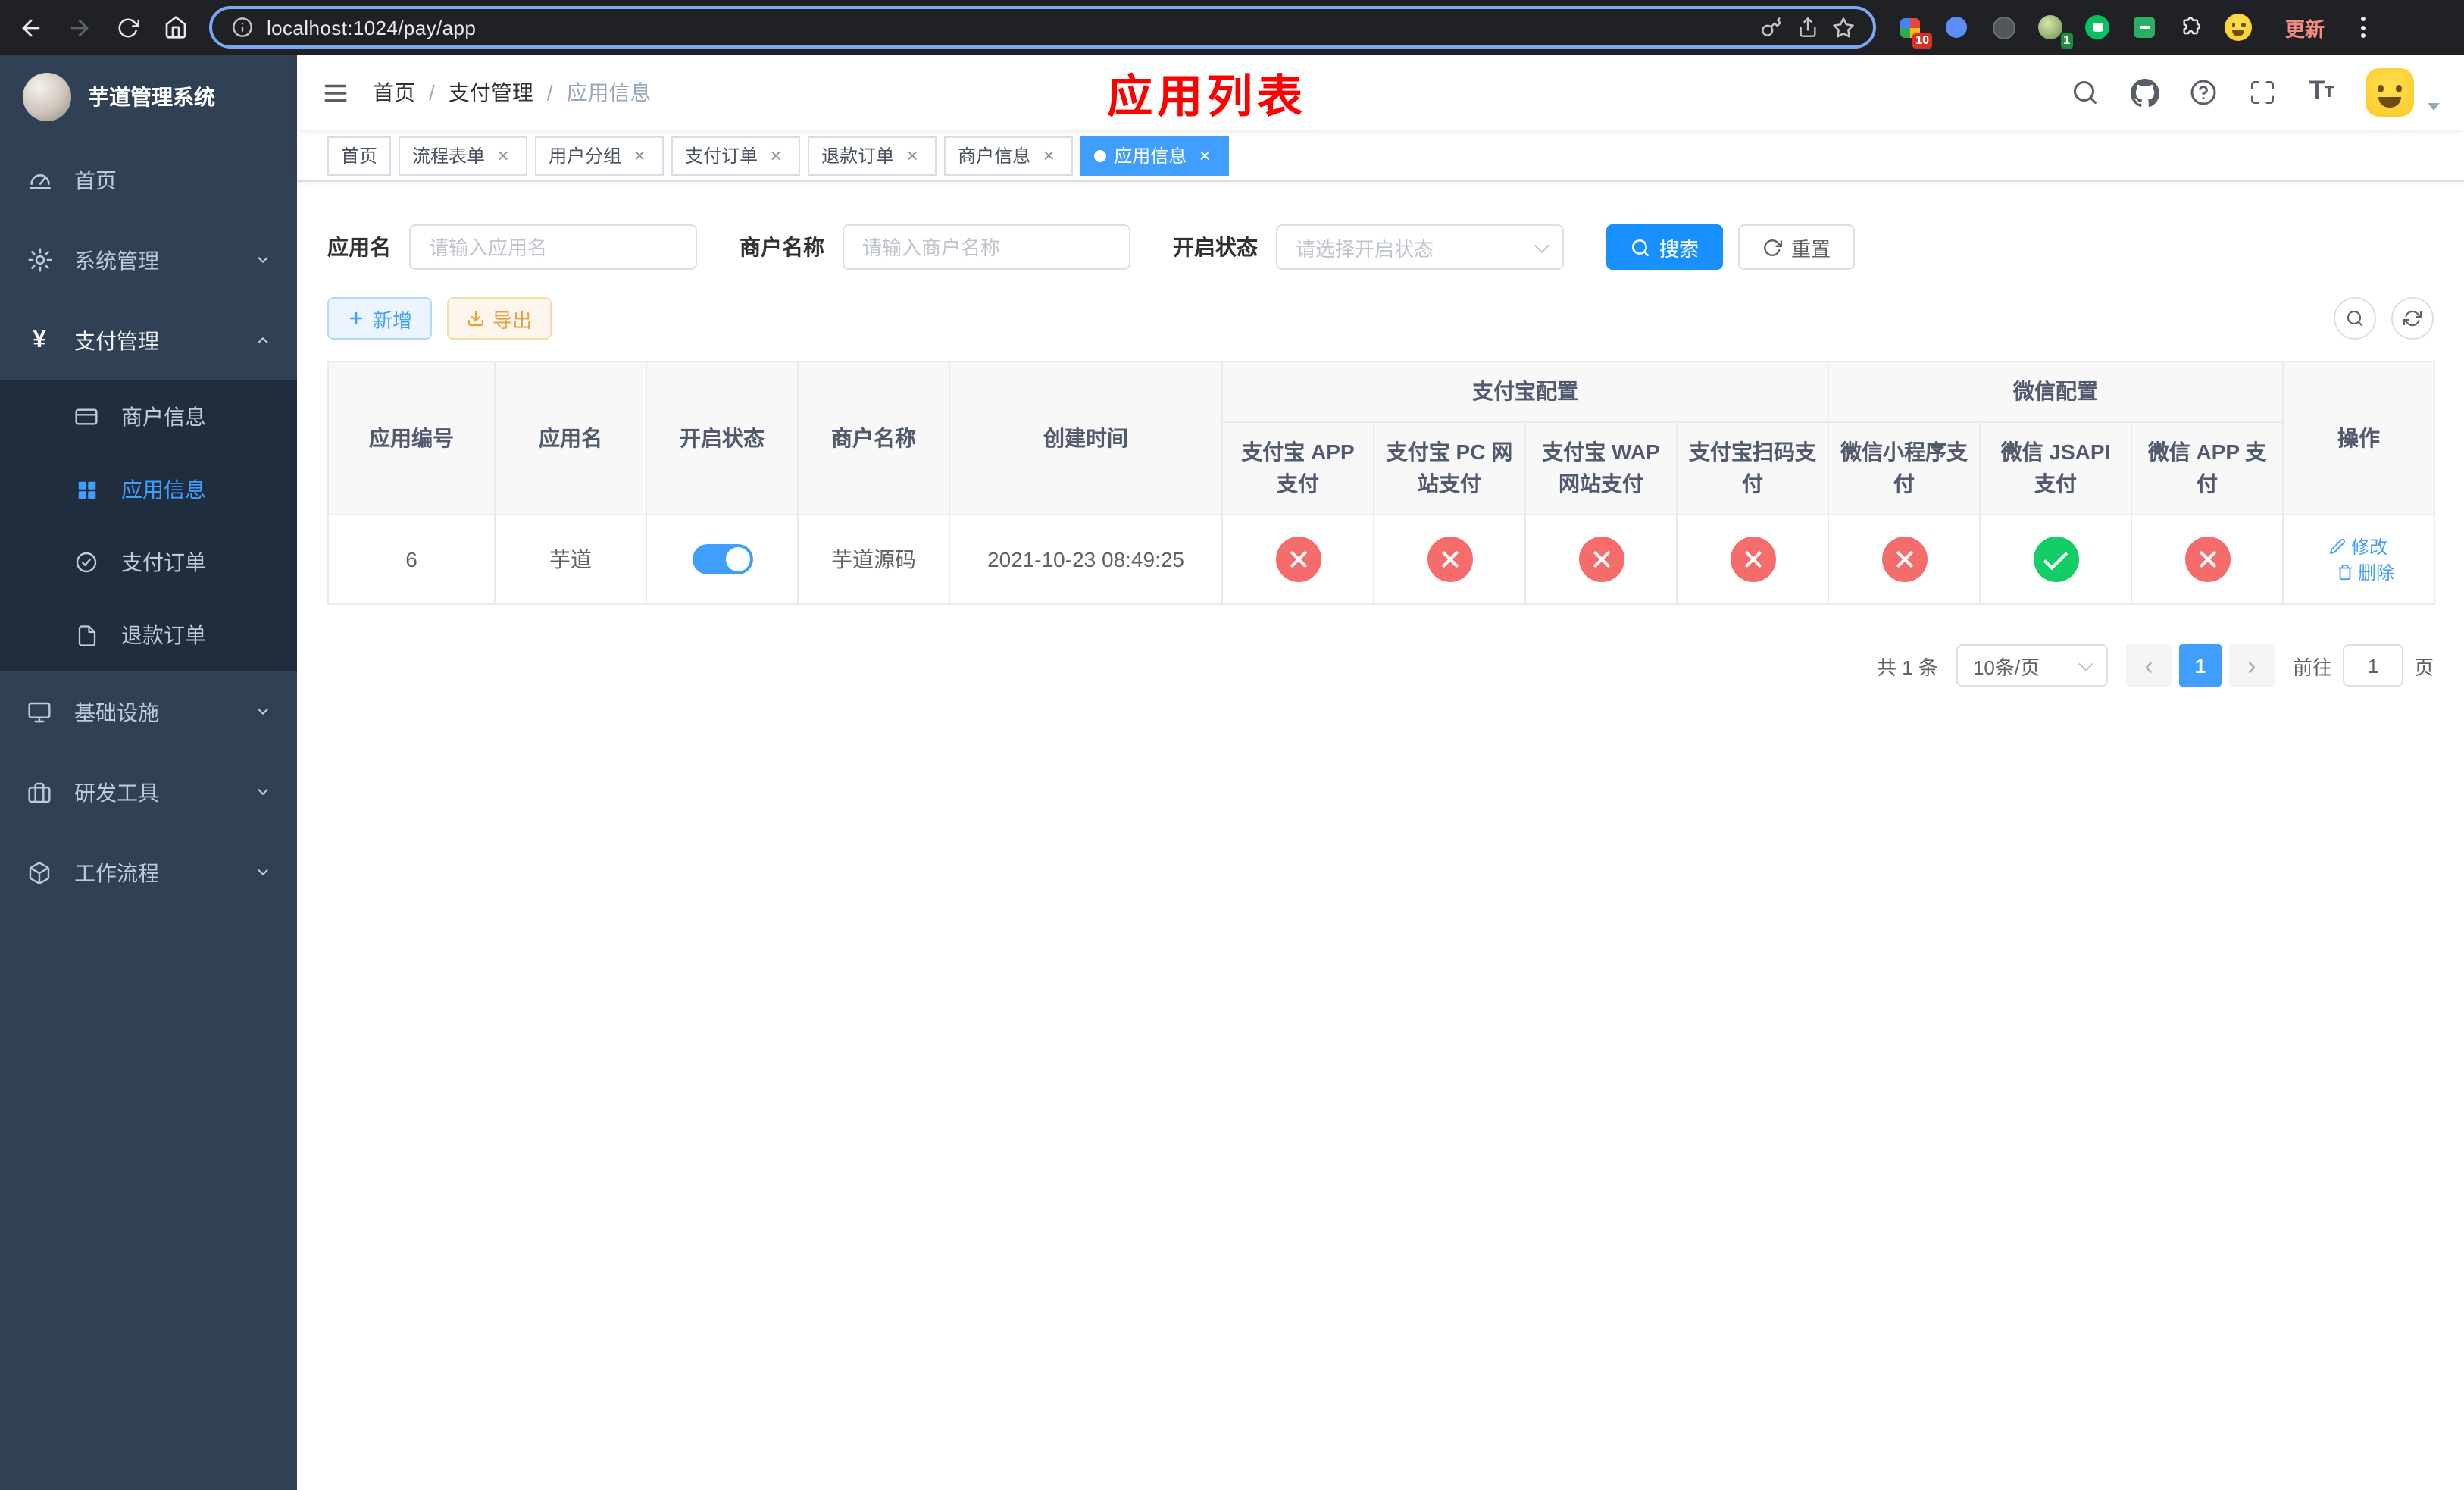 This screenshot has height=1490, width=2464. I want to click on info-icon, so click(241, 28).